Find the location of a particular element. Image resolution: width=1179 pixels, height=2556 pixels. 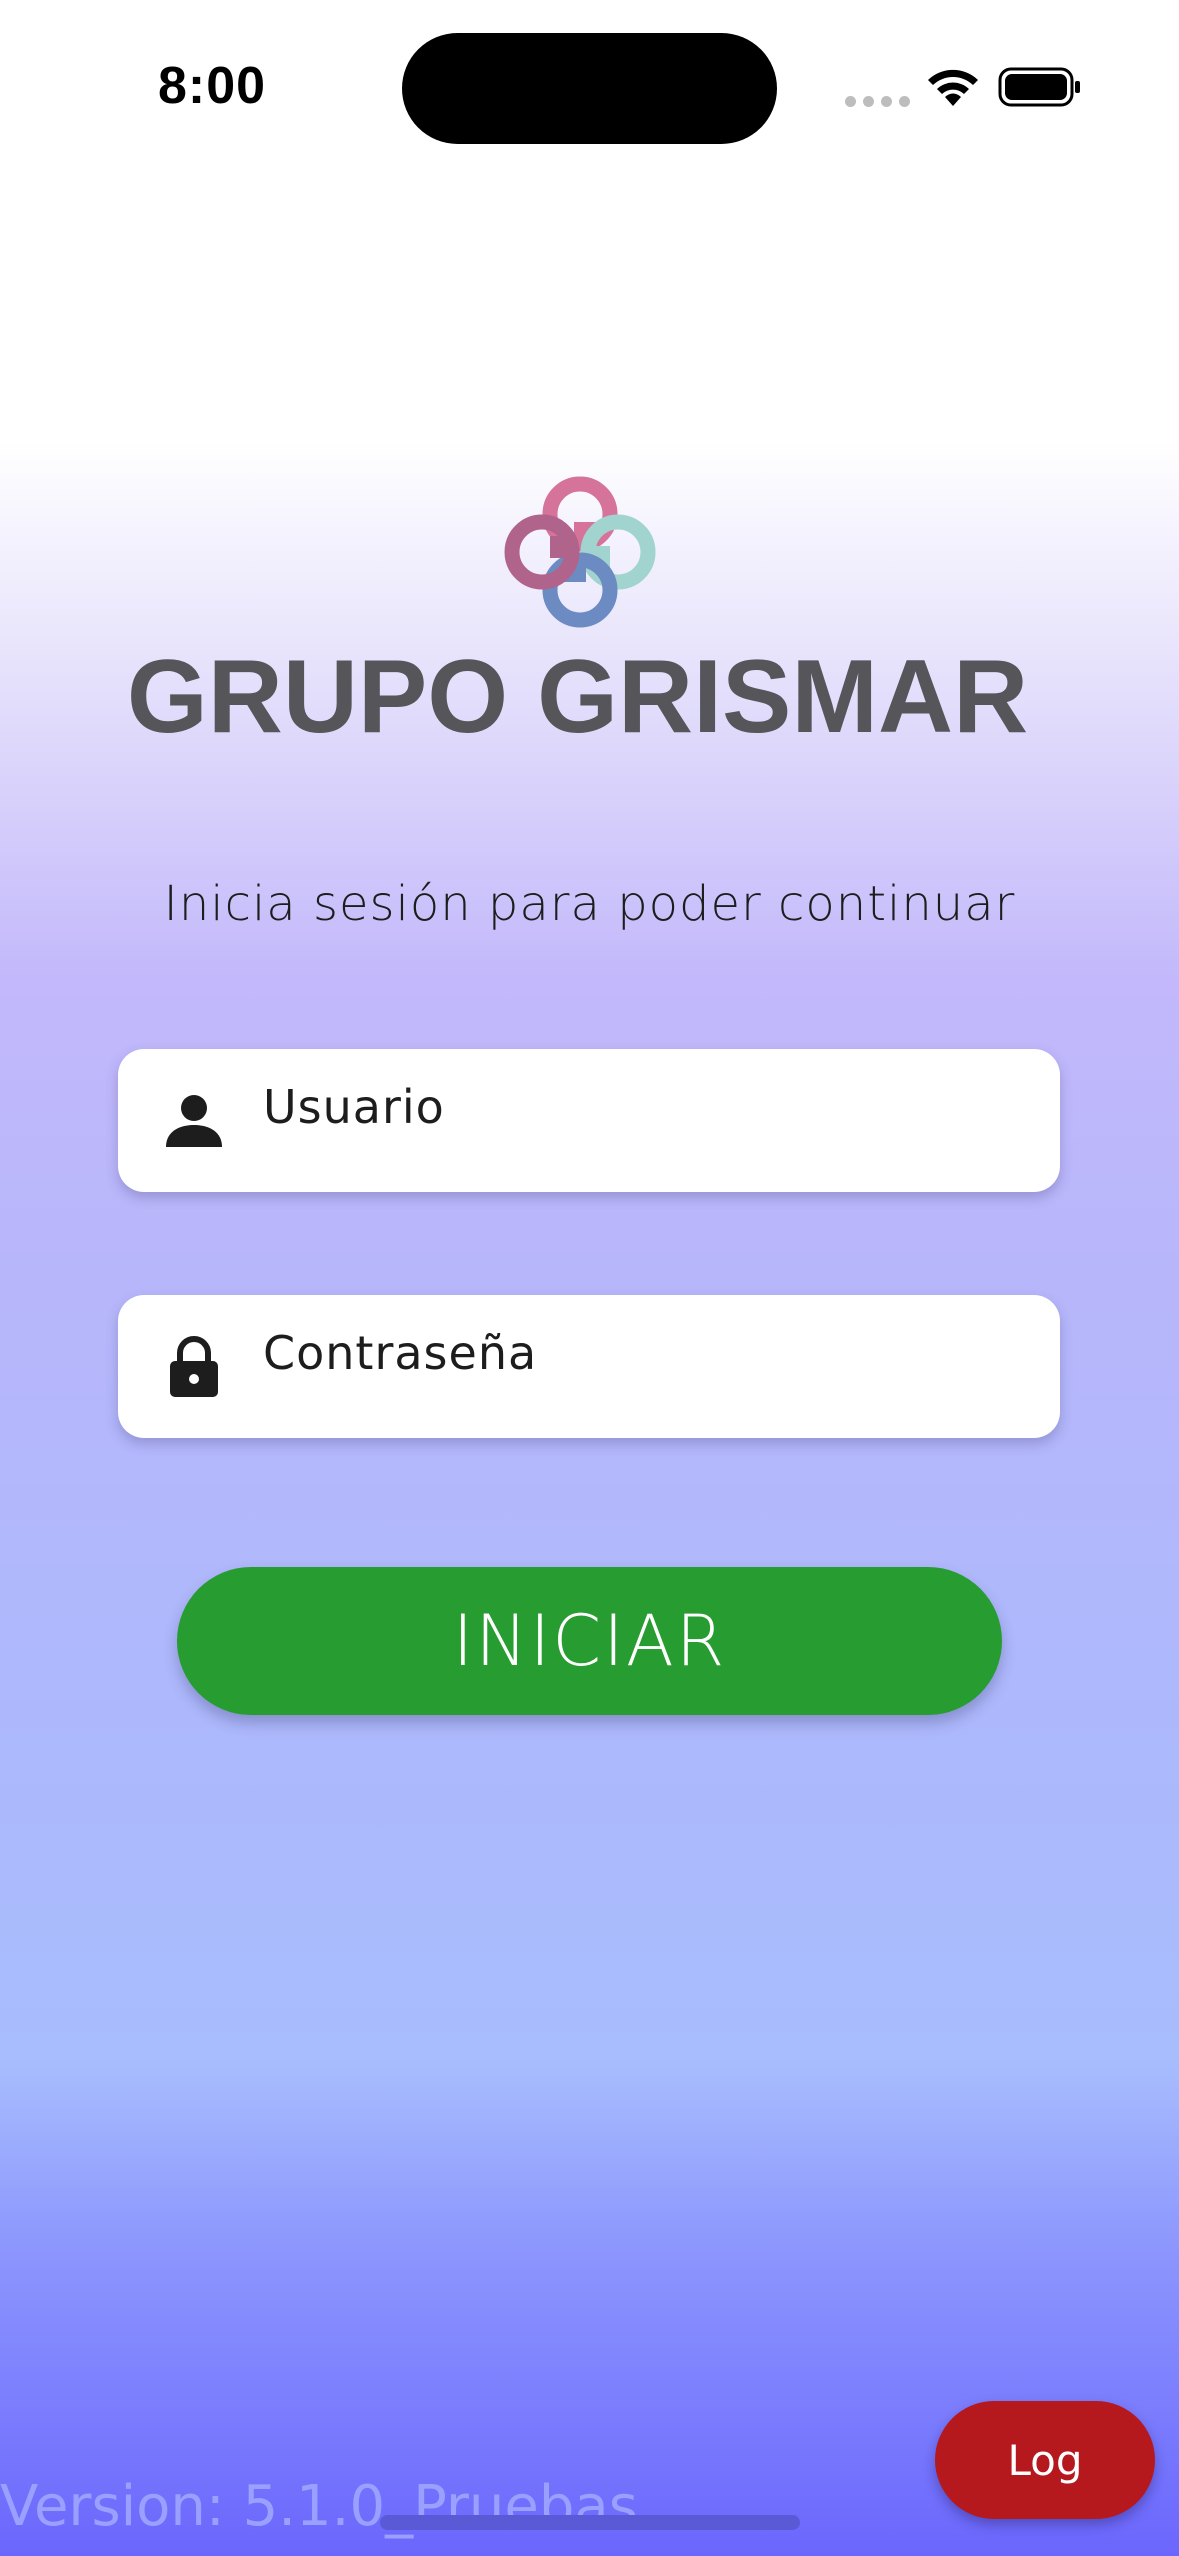

password-field is located at coordinates (589, 1366).